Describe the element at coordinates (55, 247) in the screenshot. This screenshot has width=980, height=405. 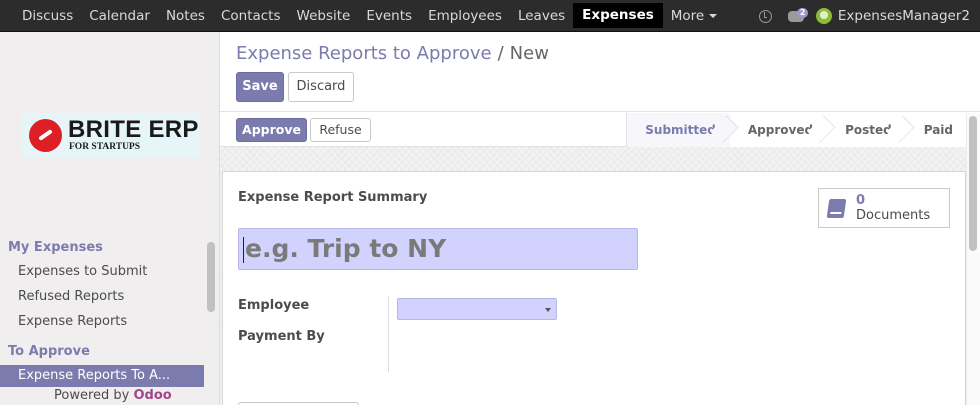
I see `section-my-expenses: My Expenses` at that location.